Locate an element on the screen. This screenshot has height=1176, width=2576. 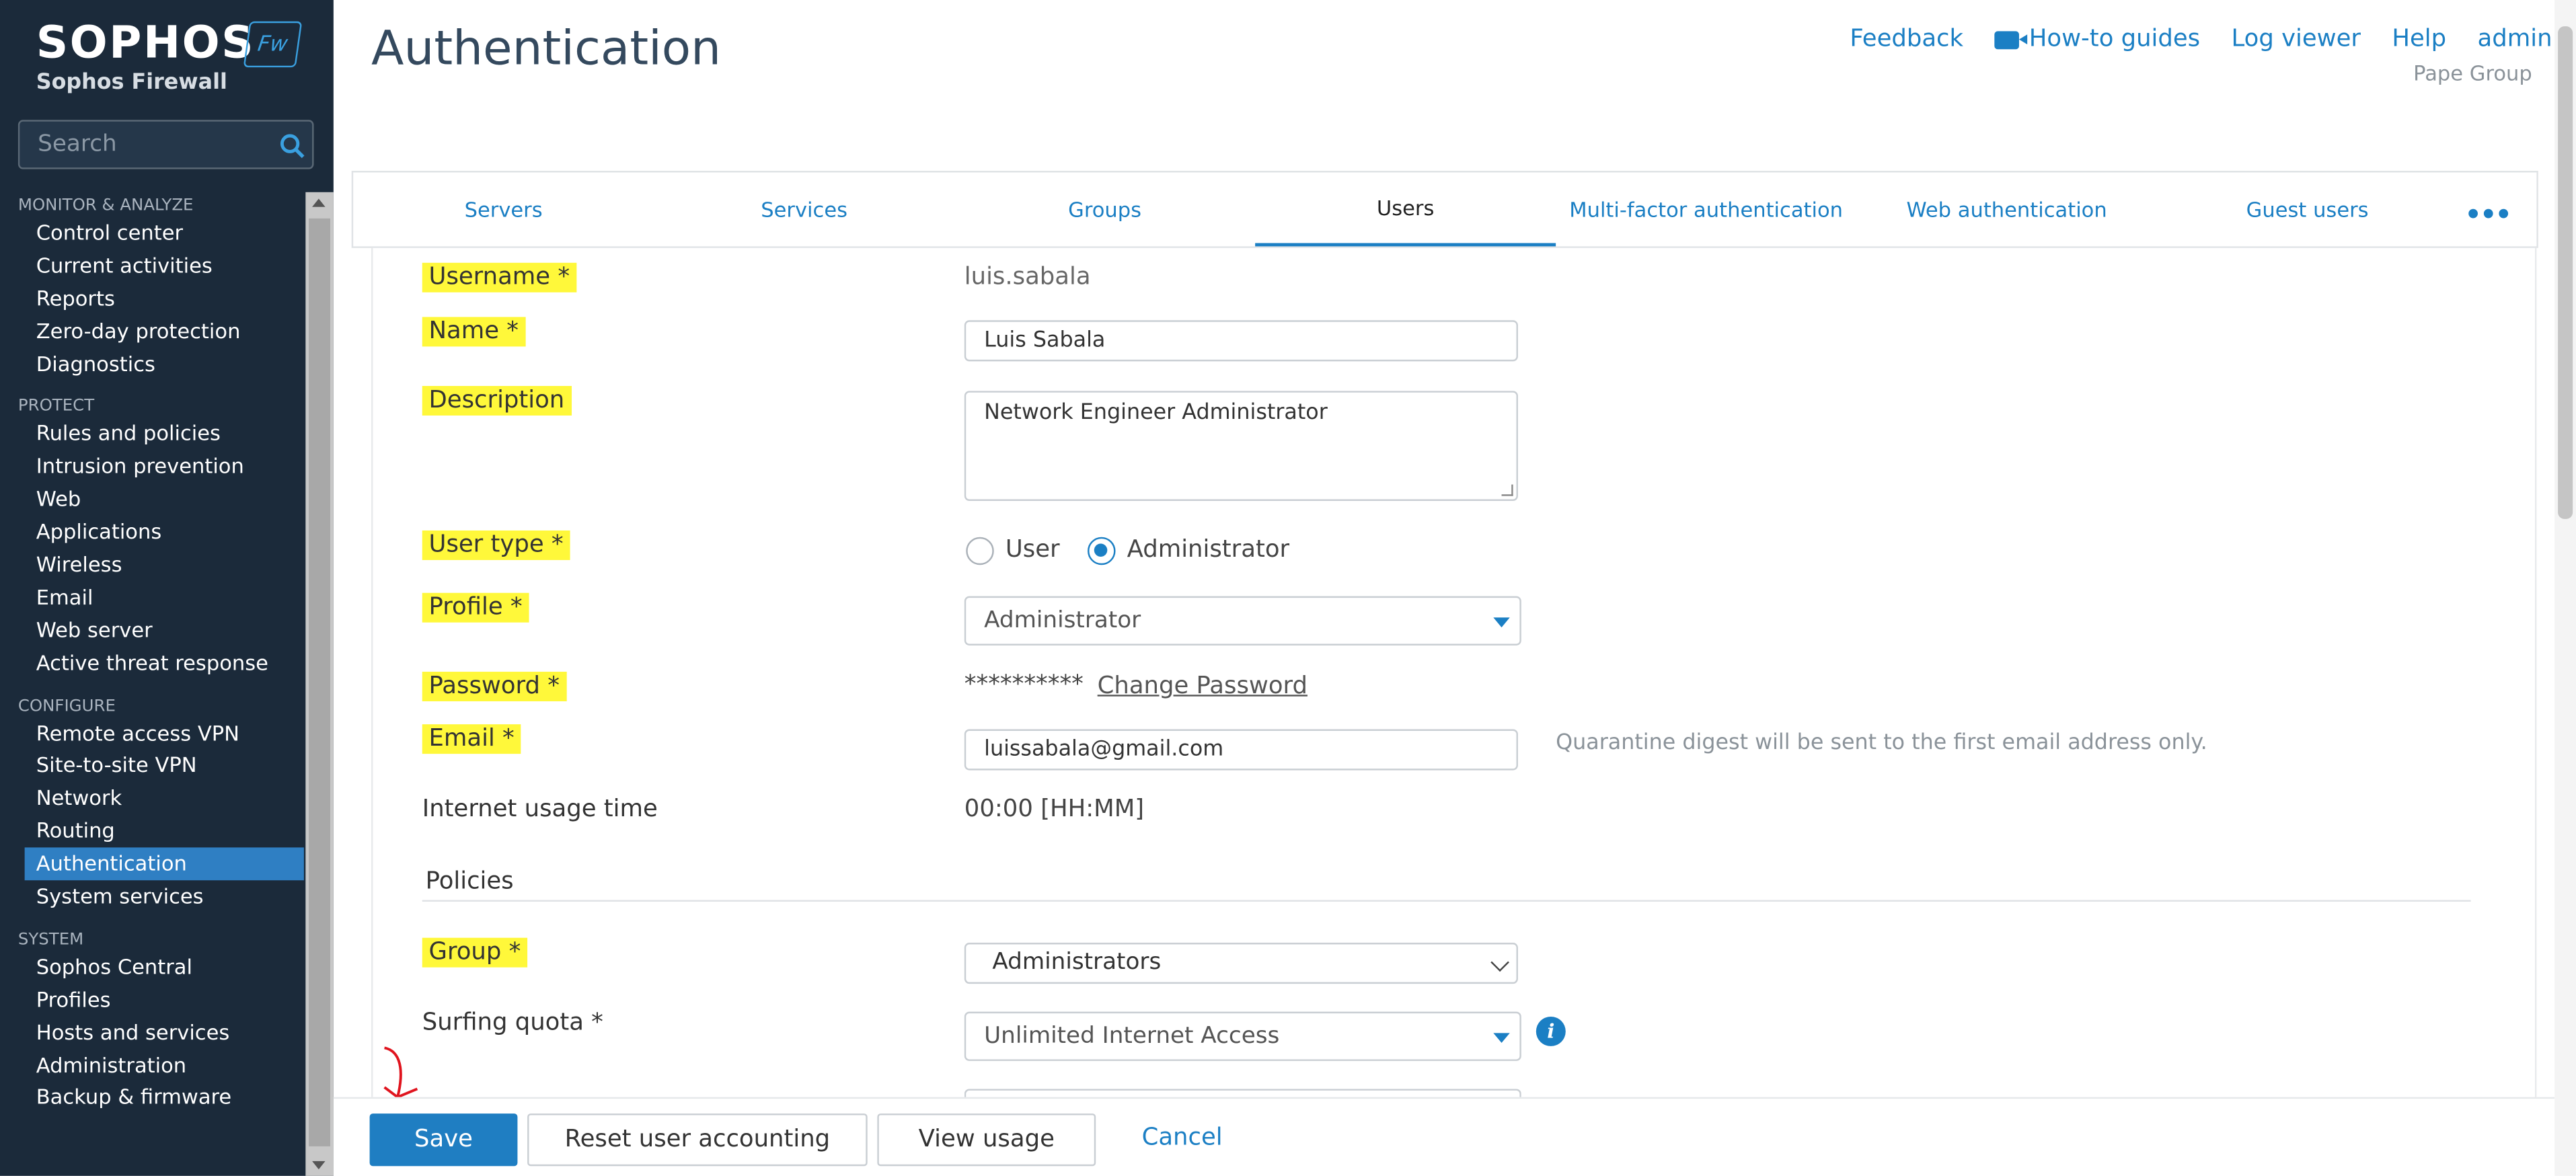
description-label: Description is located at coordinates (497, 401).